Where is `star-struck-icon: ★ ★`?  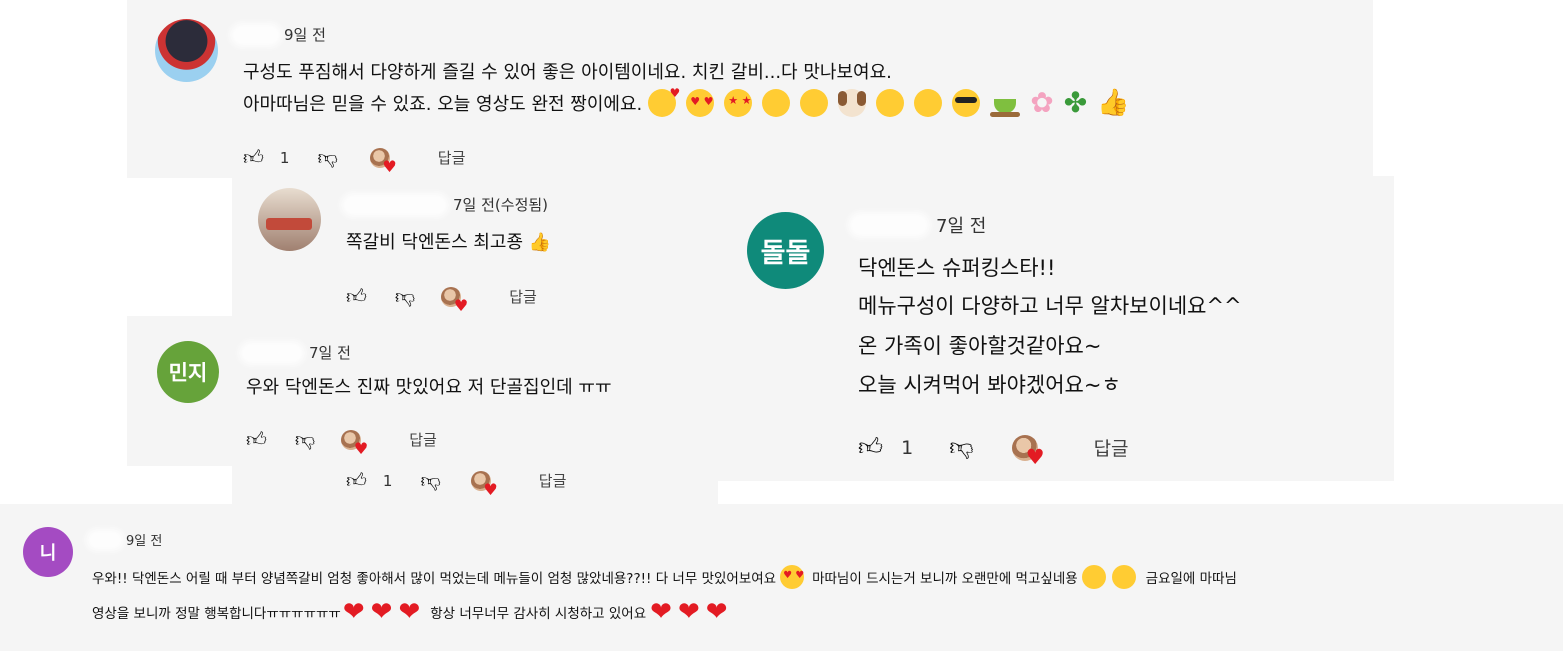 star-struck-icon: ★ ★ is located at coordinates (738, 103).